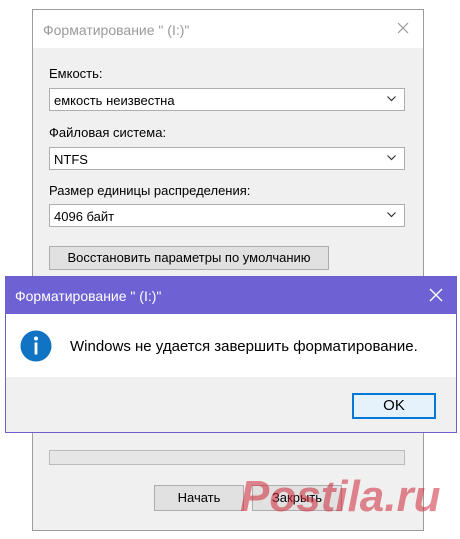  I want to click on filesystem-select: NTFS, so click(227, 158).